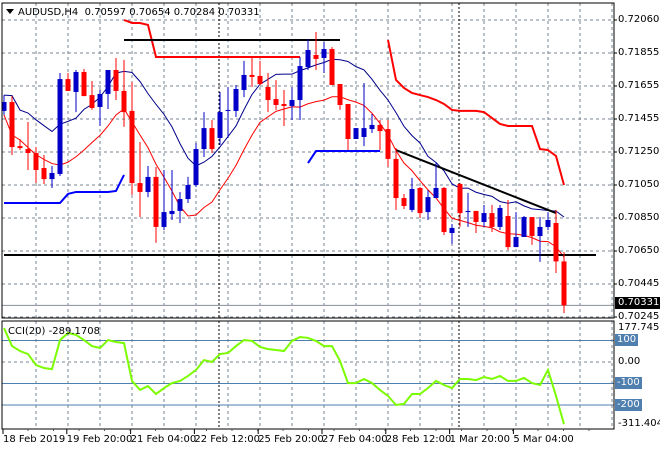 The width and height of the screenshot is (660, 450). What do you see at coordinates (639, 52) in the screenshot?
I see `price-axis-label: 0.71855` at bounding box center [639, 52].